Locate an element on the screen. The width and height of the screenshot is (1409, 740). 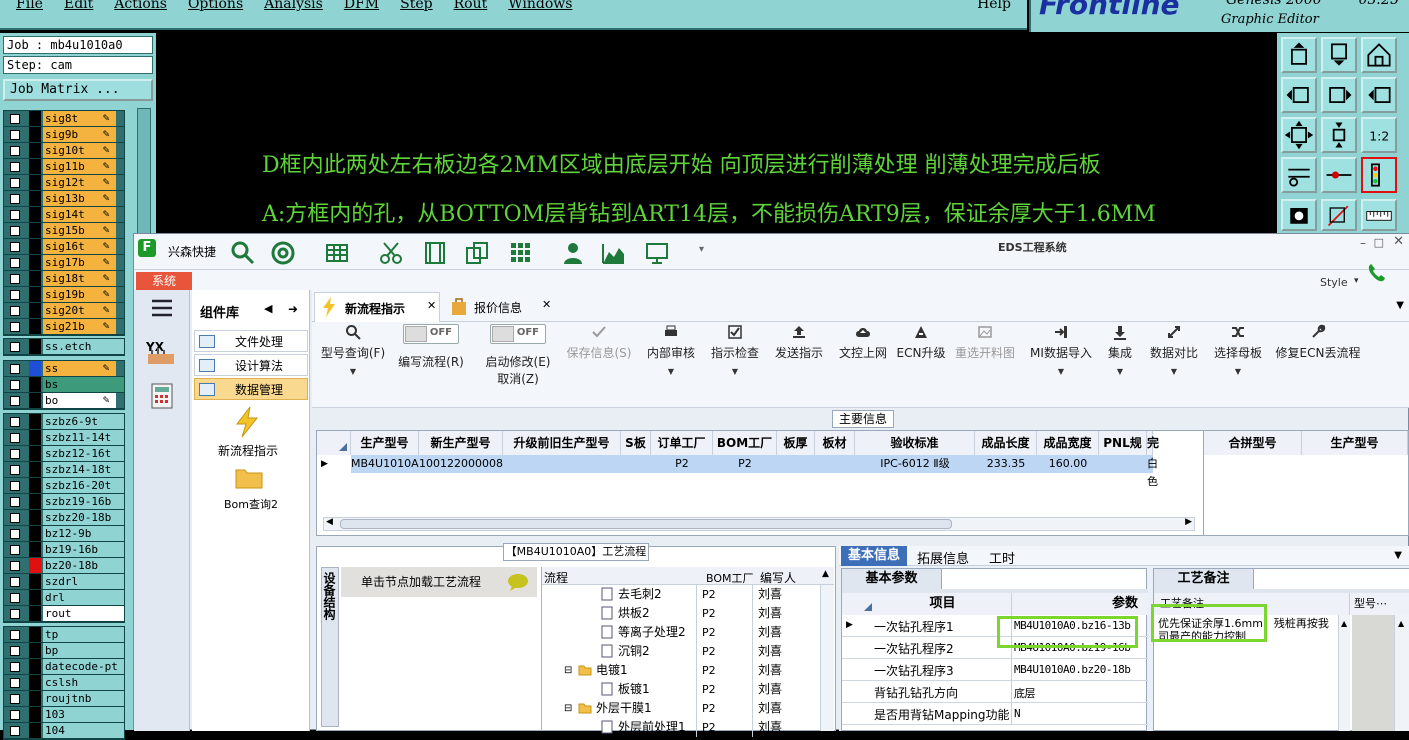
tool-up-icon is located at coordinates (1299, 55).